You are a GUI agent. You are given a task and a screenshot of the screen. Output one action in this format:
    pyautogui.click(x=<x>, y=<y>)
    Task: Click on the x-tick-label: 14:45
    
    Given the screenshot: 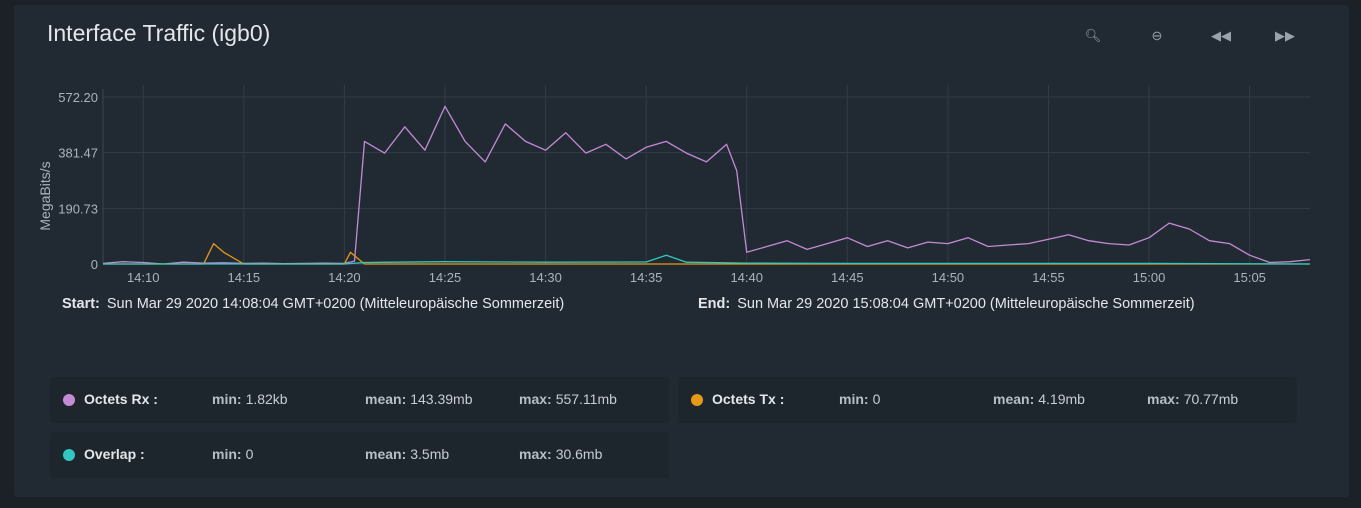 What is the action you would take?
    pyautogui.click(x=847, y=277)
    